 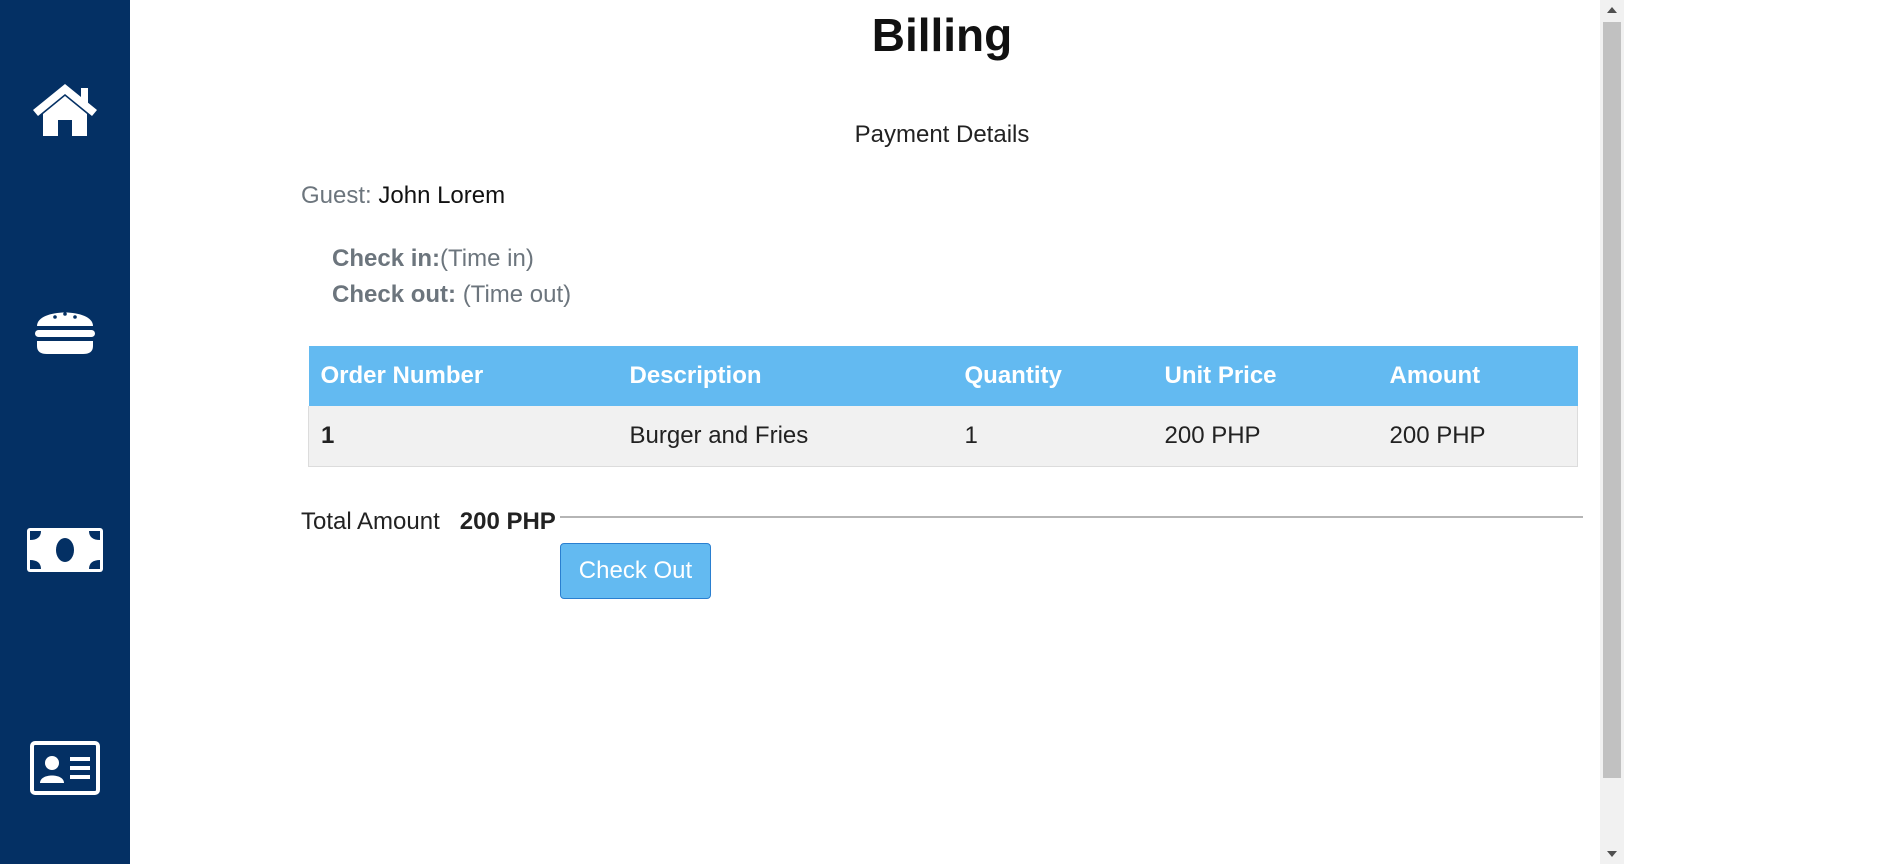 I want to click on check-out-value: (Time out), so click(x=517, y=294).